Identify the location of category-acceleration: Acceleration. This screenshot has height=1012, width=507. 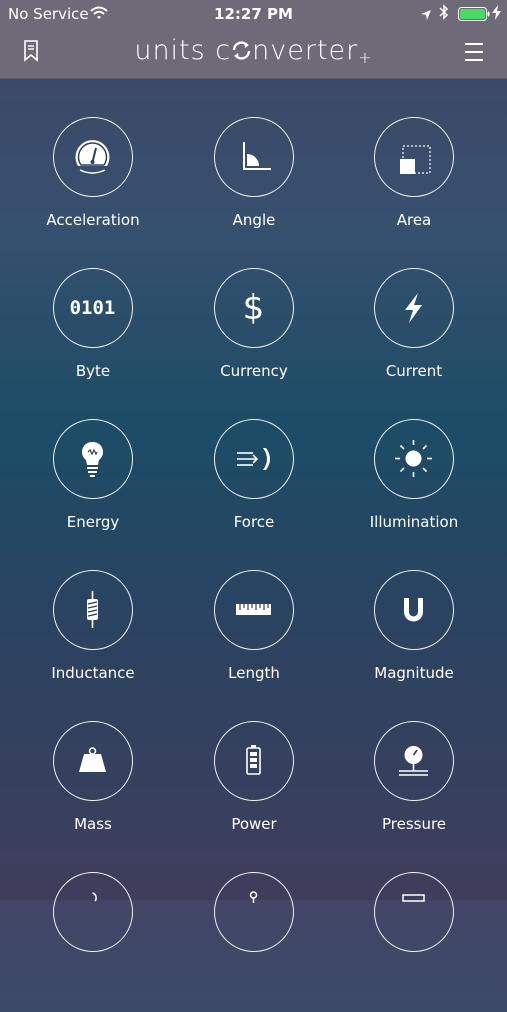
(95, 187).